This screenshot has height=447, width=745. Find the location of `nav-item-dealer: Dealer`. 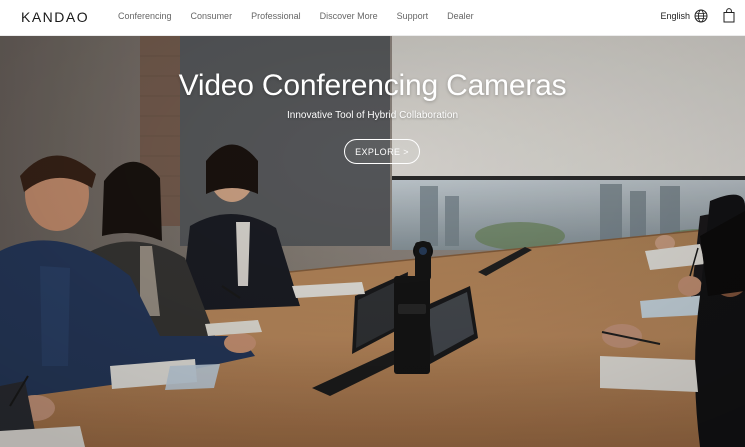

nav-item-dealer: Dealer is located at coordinates (460, 16).